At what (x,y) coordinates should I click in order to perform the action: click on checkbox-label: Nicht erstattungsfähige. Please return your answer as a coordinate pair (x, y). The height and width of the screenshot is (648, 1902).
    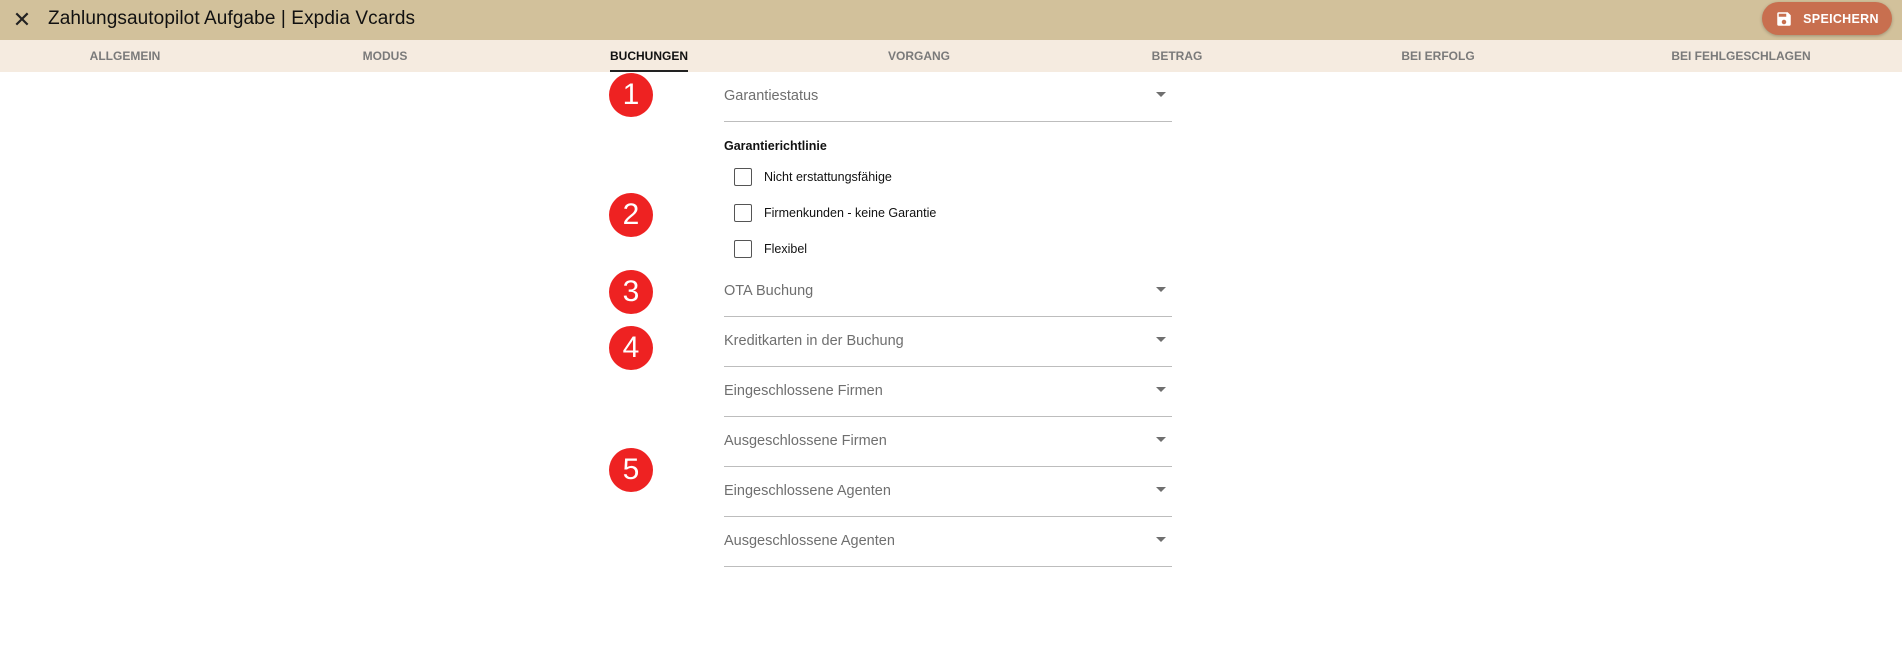
    Looking at the image, I should click on (828, 177).